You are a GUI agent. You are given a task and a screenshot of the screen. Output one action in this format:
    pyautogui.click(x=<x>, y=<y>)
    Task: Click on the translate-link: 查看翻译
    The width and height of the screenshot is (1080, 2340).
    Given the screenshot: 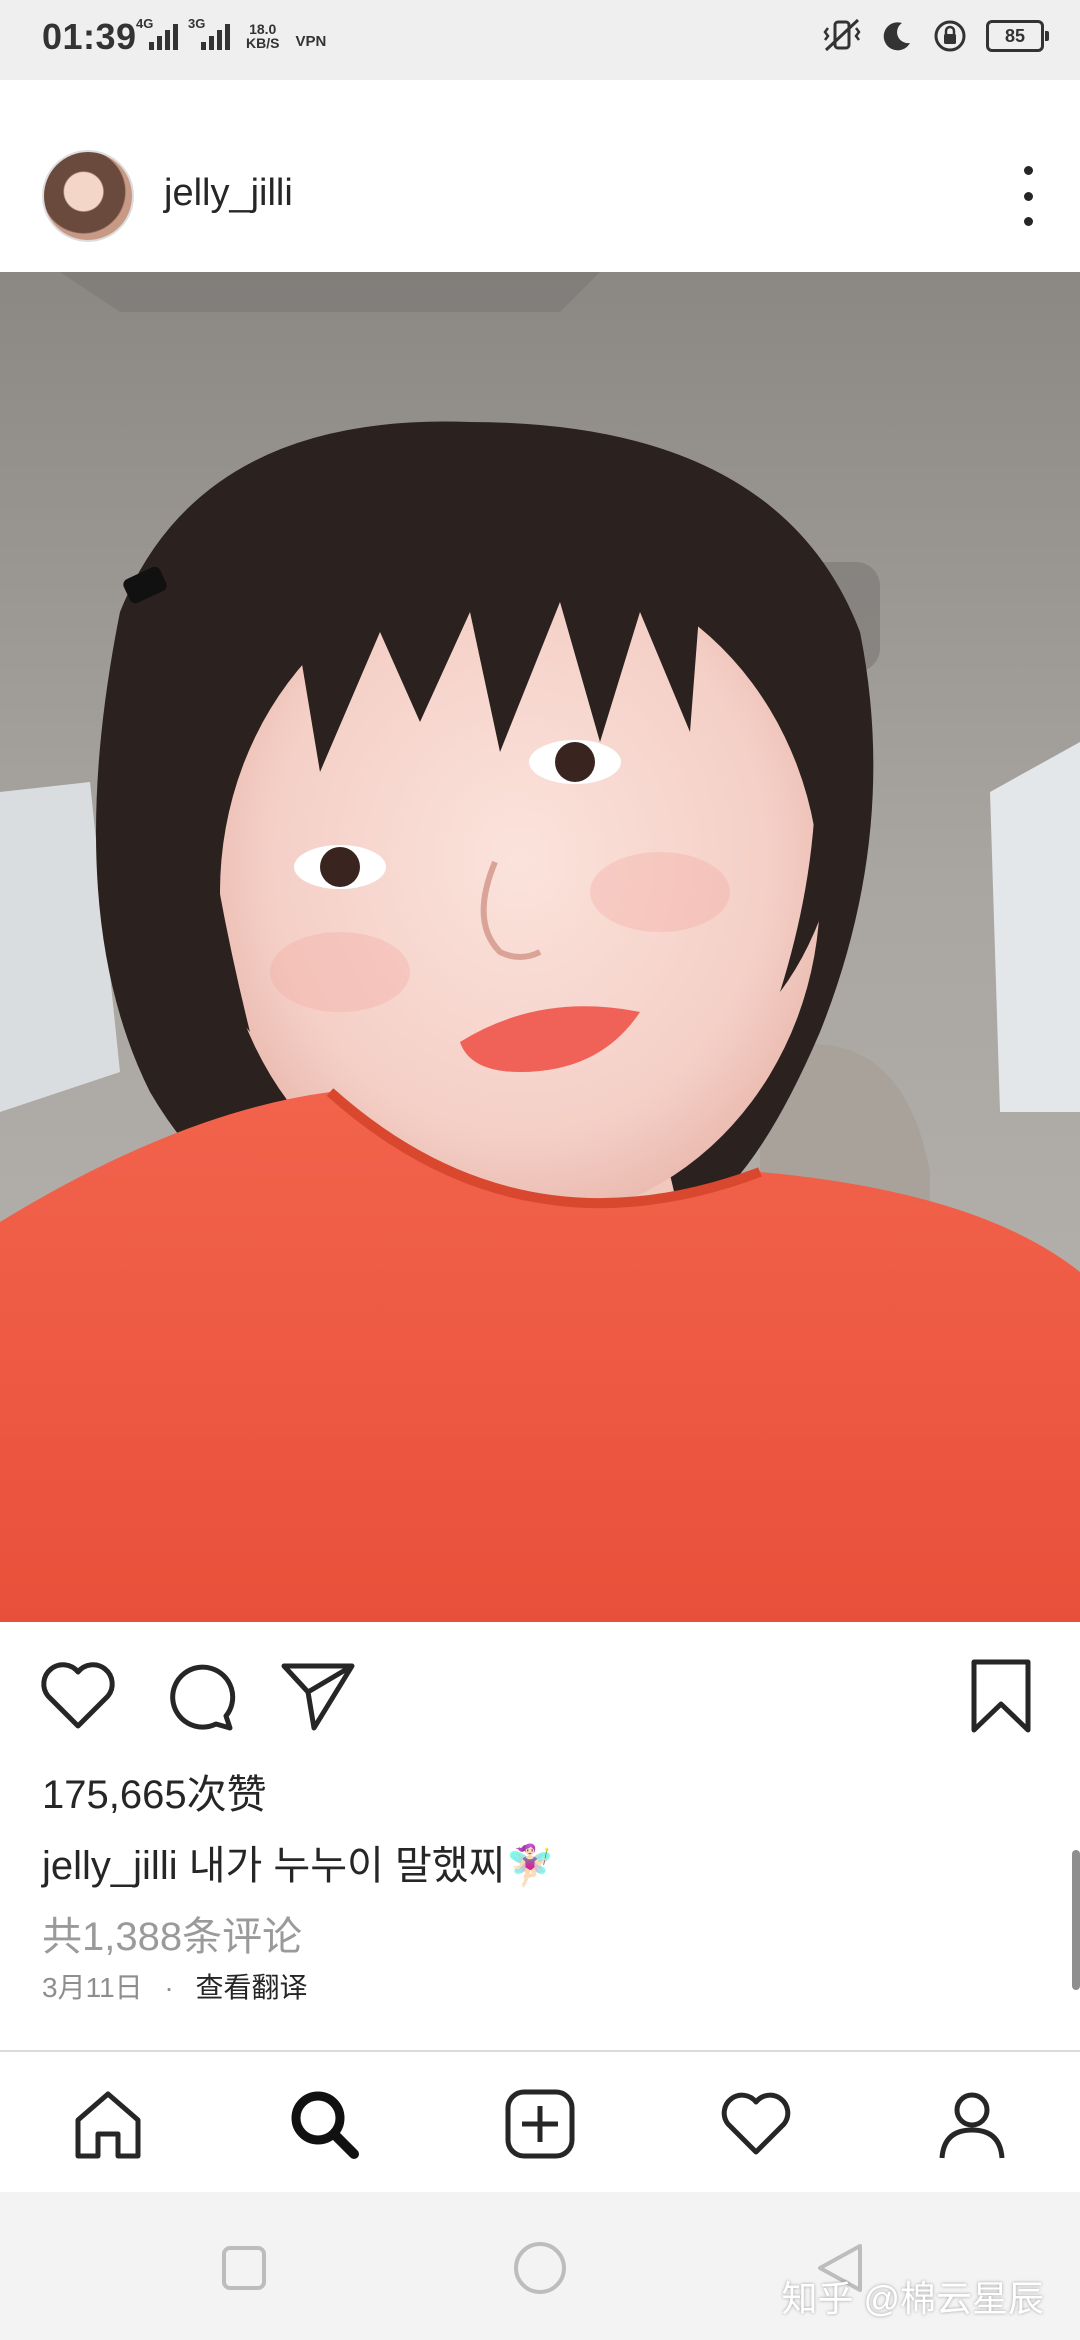 What is the action you would take?
    pyautogui.click(x=252, y=1987)
    